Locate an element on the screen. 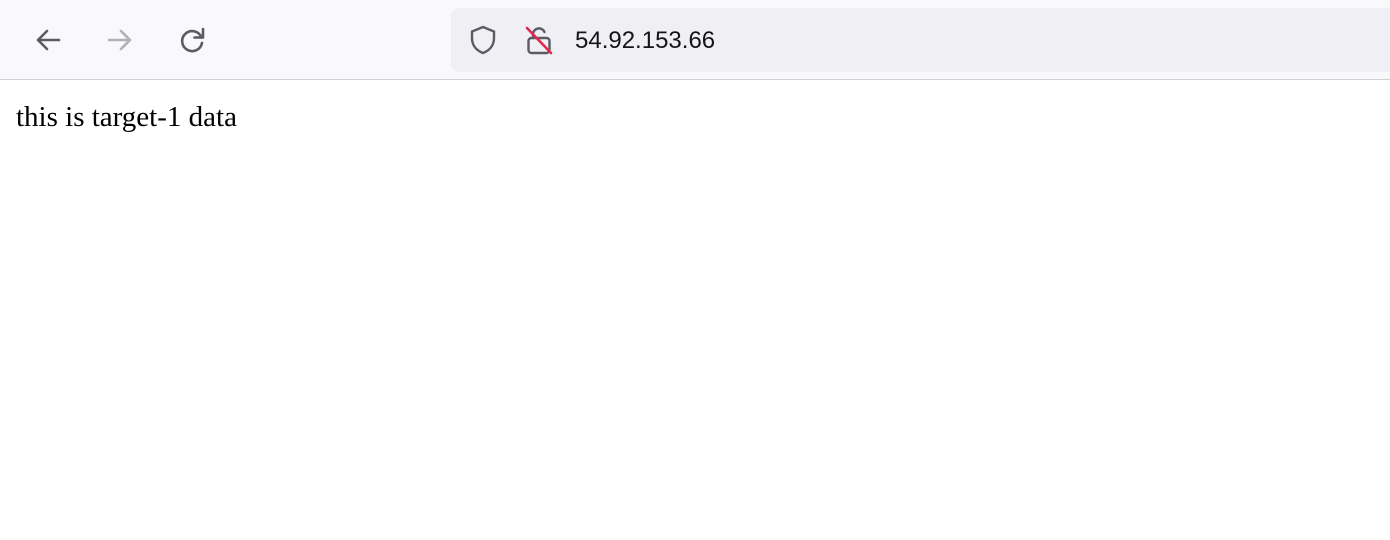  forward-button is located at coordinates (120, 40).